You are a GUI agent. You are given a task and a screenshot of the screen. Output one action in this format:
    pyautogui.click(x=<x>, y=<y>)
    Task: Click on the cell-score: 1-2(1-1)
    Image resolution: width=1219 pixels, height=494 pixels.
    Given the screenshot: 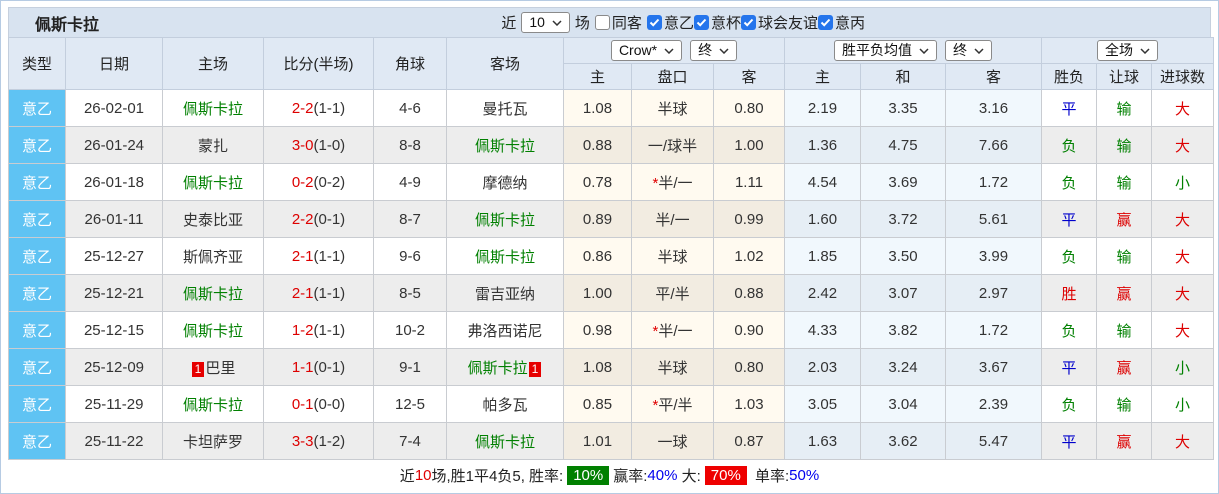 What is the action you would take?
    pyautogui.click(x=318, y=330)
    